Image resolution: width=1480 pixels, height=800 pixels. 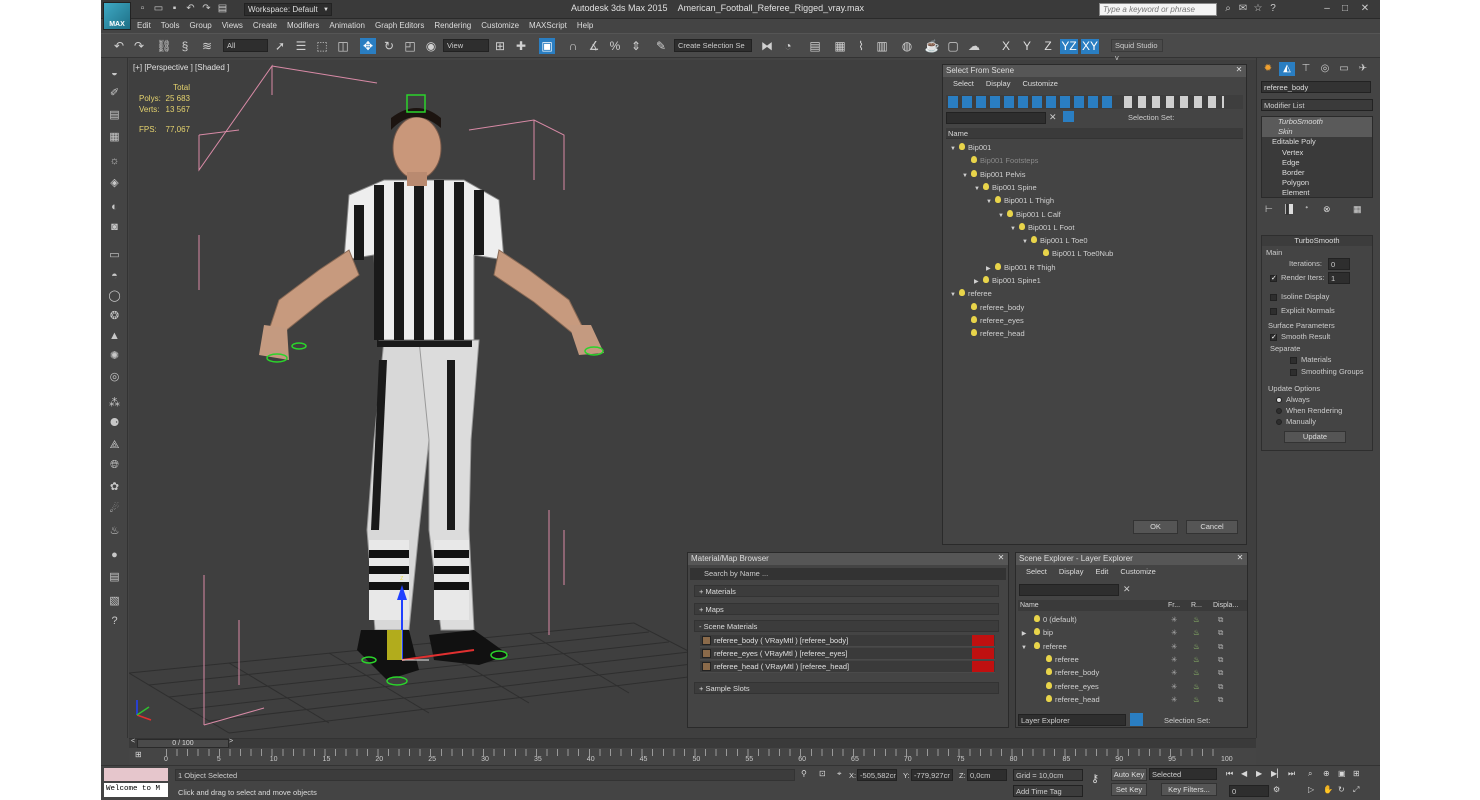 I want to click on material-item-body: referee_body ( VRayMtl ) [referee_body], so click(x=847, y=641).